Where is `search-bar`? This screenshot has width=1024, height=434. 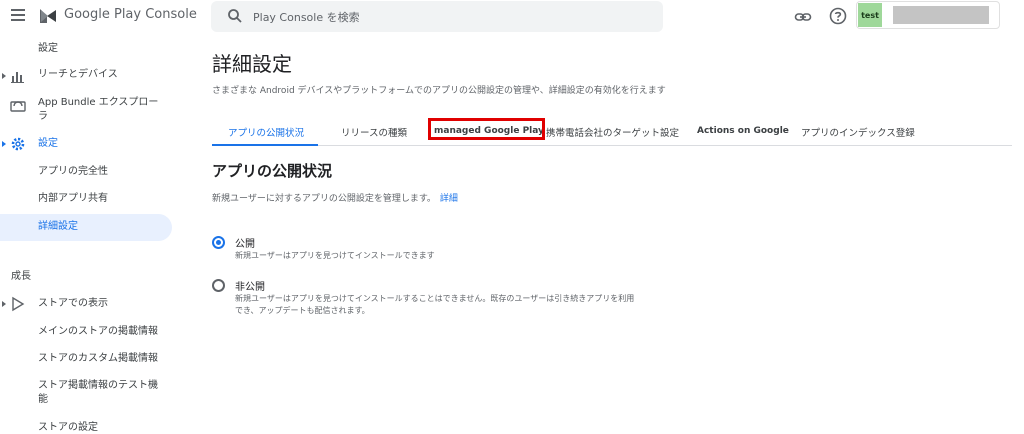
search-bar is located at coordinates (437, 16).